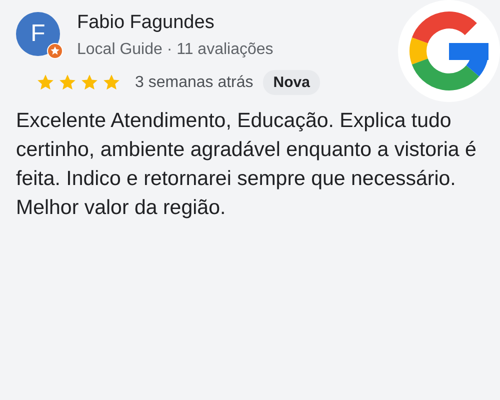 This screenshot has height=400, width=500. What do you see at coordinates (175, 50) in the screenshot?
I see `author-info: Local Guide · 11 avaliações` at bounding box center [175, 50].